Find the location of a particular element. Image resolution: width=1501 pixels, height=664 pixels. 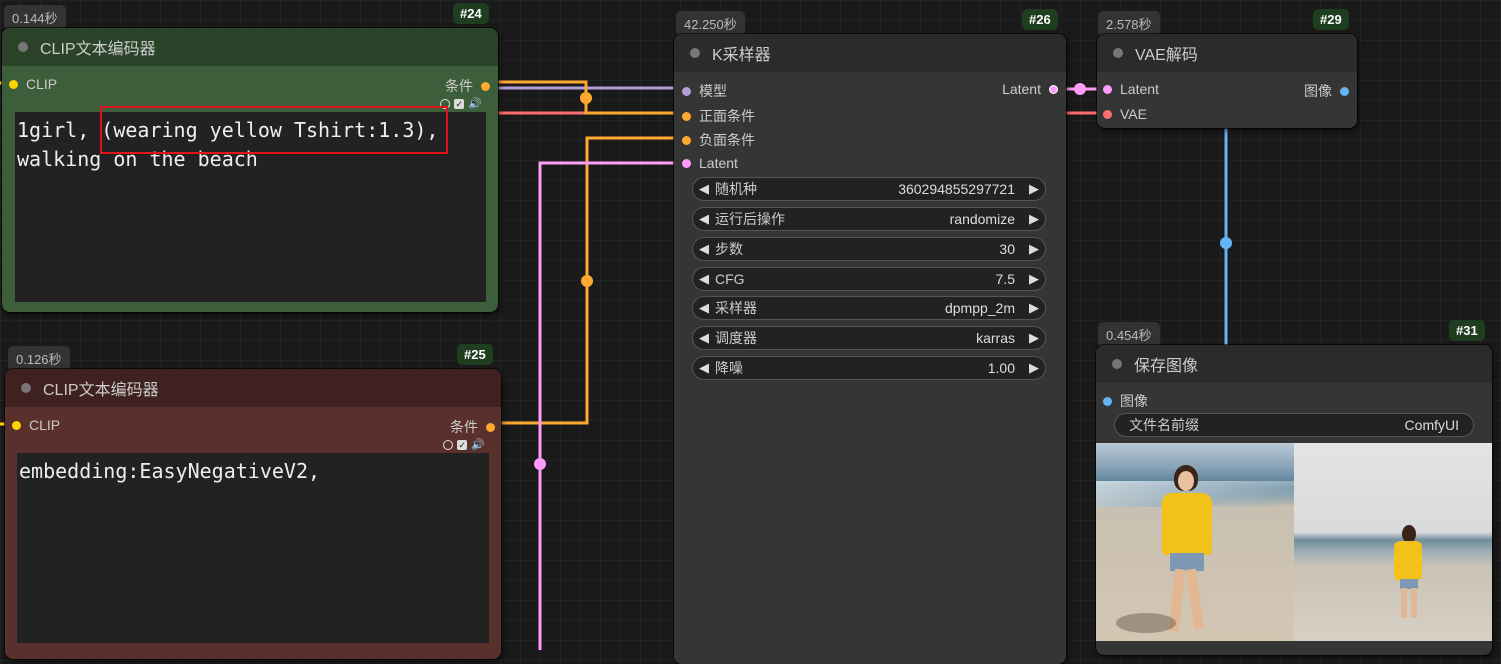

widget-value: randomize is located at coordinates (982, 219).